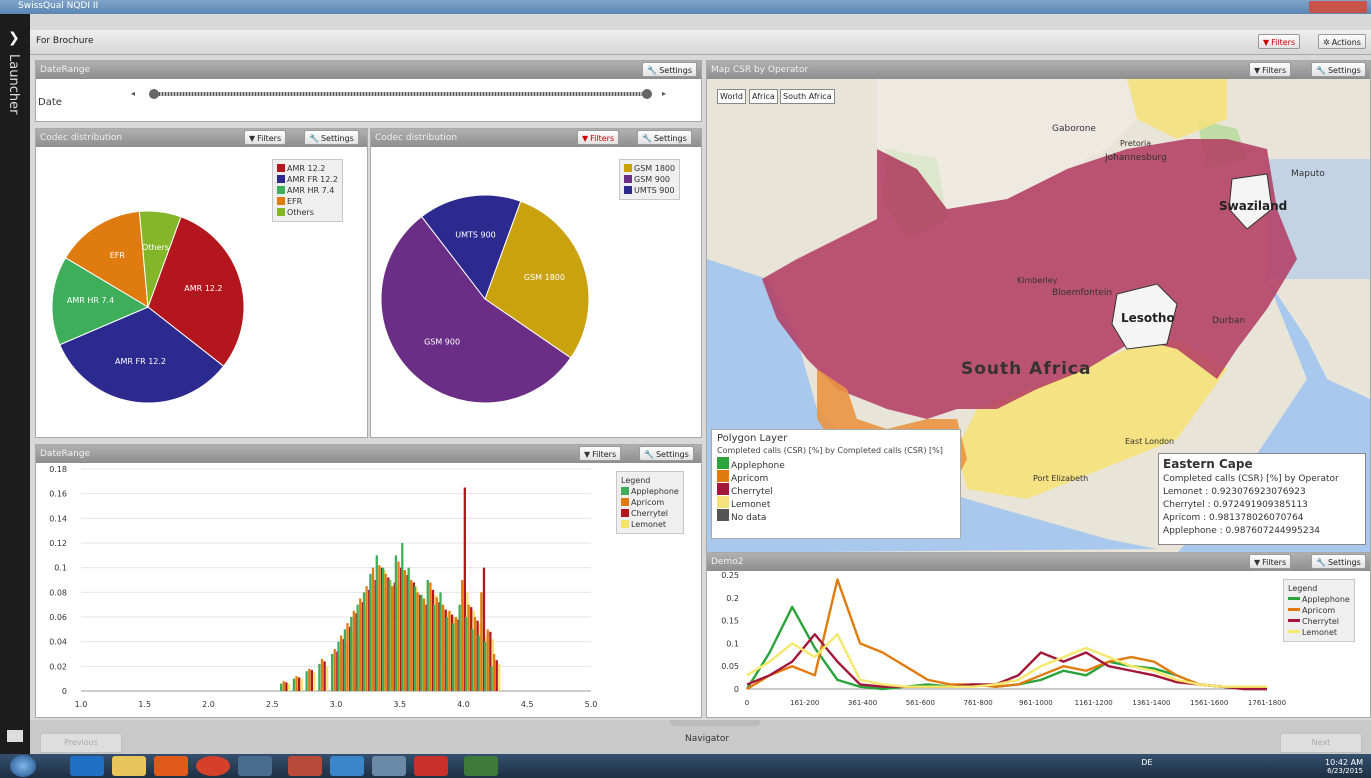  What do you see at coordinates (23, 766) in the screenshot?
I see `start-button-icon` at bounding box center [23, 766].